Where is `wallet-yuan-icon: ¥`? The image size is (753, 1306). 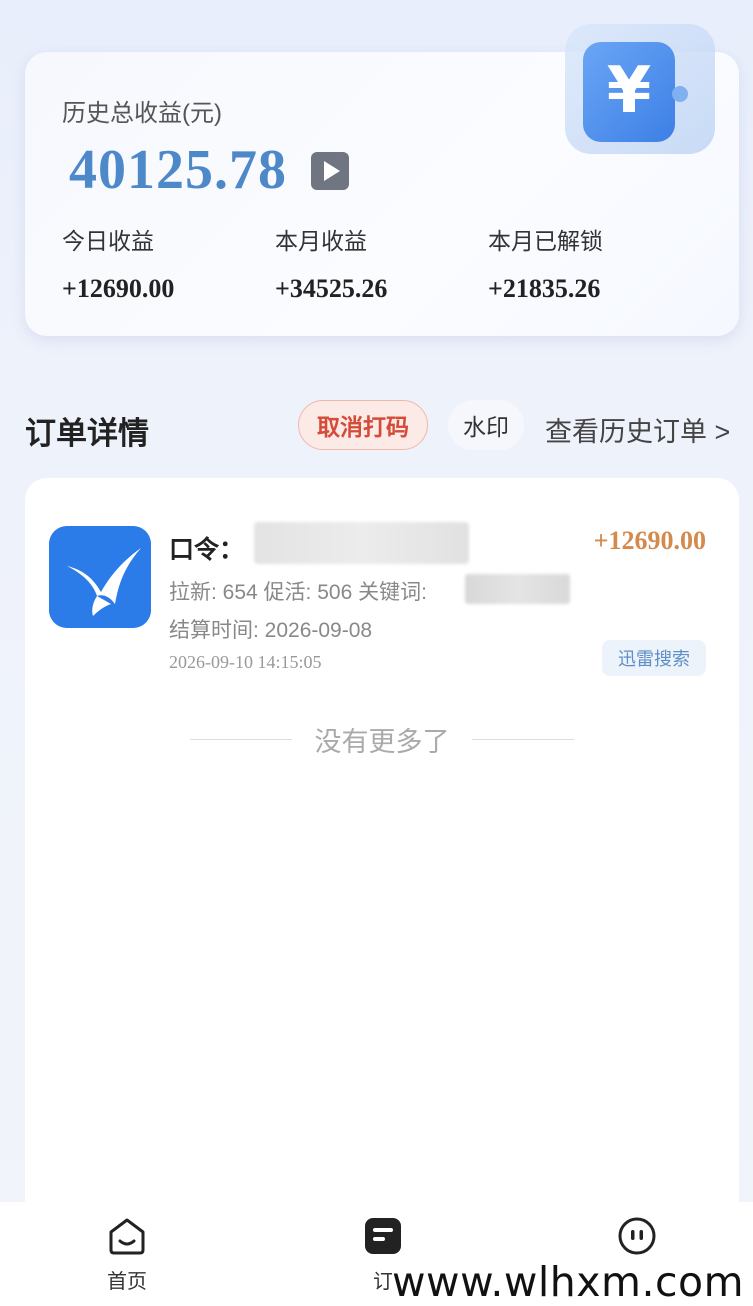
wallet-yuan-icon: ¥ is located at coordinates (640, 89).